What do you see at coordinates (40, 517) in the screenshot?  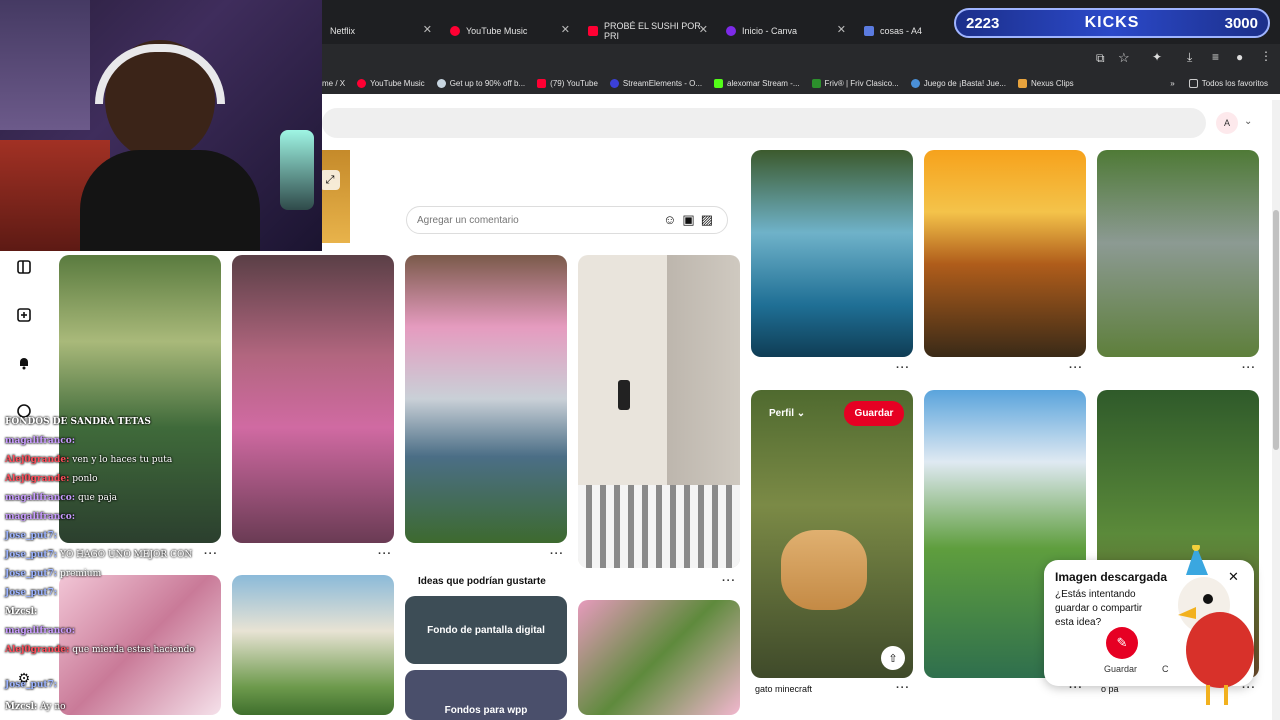 I see `chat-username: magalifranco:` at bounding box center [40, 517].